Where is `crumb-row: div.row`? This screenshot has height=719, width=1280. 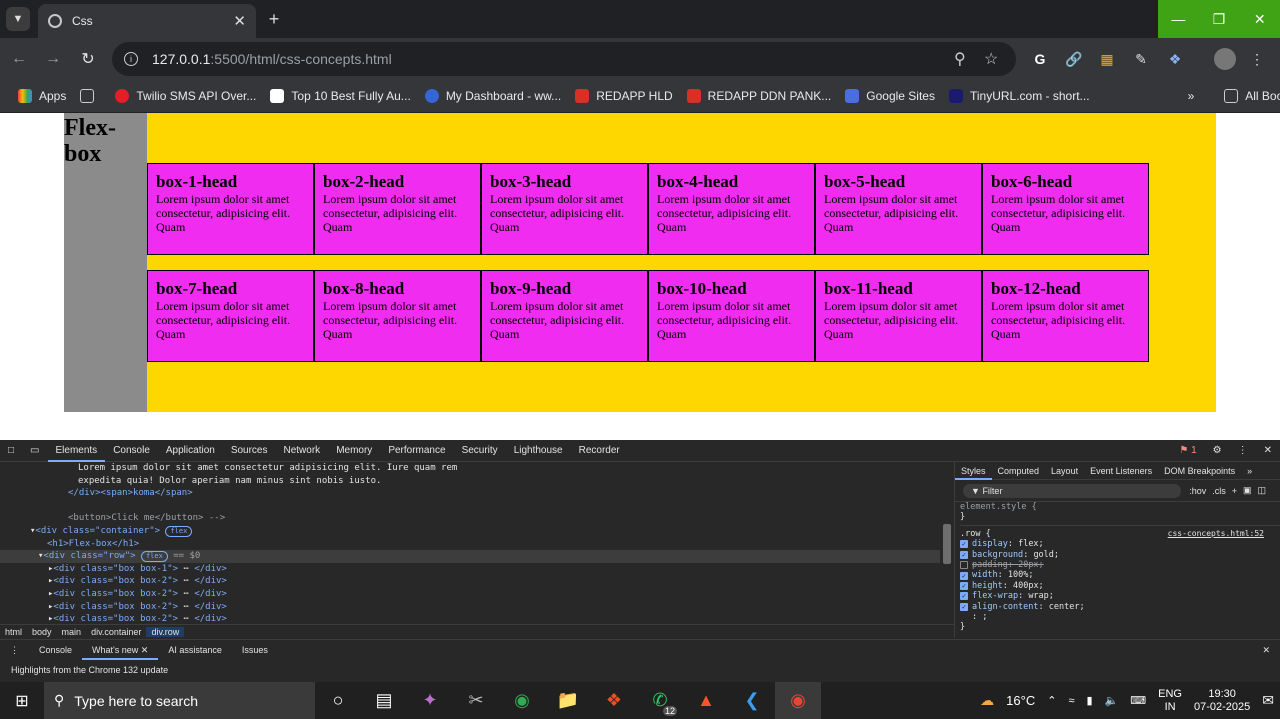
crumb-row: div.row is located at coordinates (165, 631).